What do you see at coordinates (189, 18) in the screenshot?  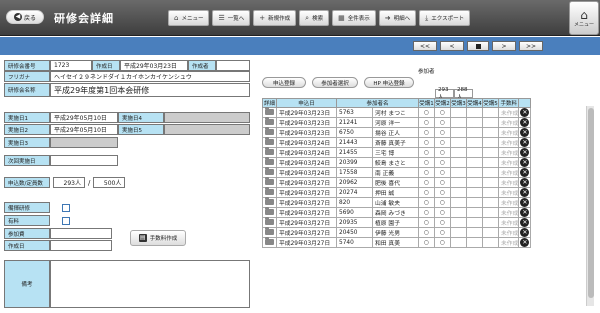 I see `home-toolbar-button: ⌂ メニュー` at bounding box center [189, 18].